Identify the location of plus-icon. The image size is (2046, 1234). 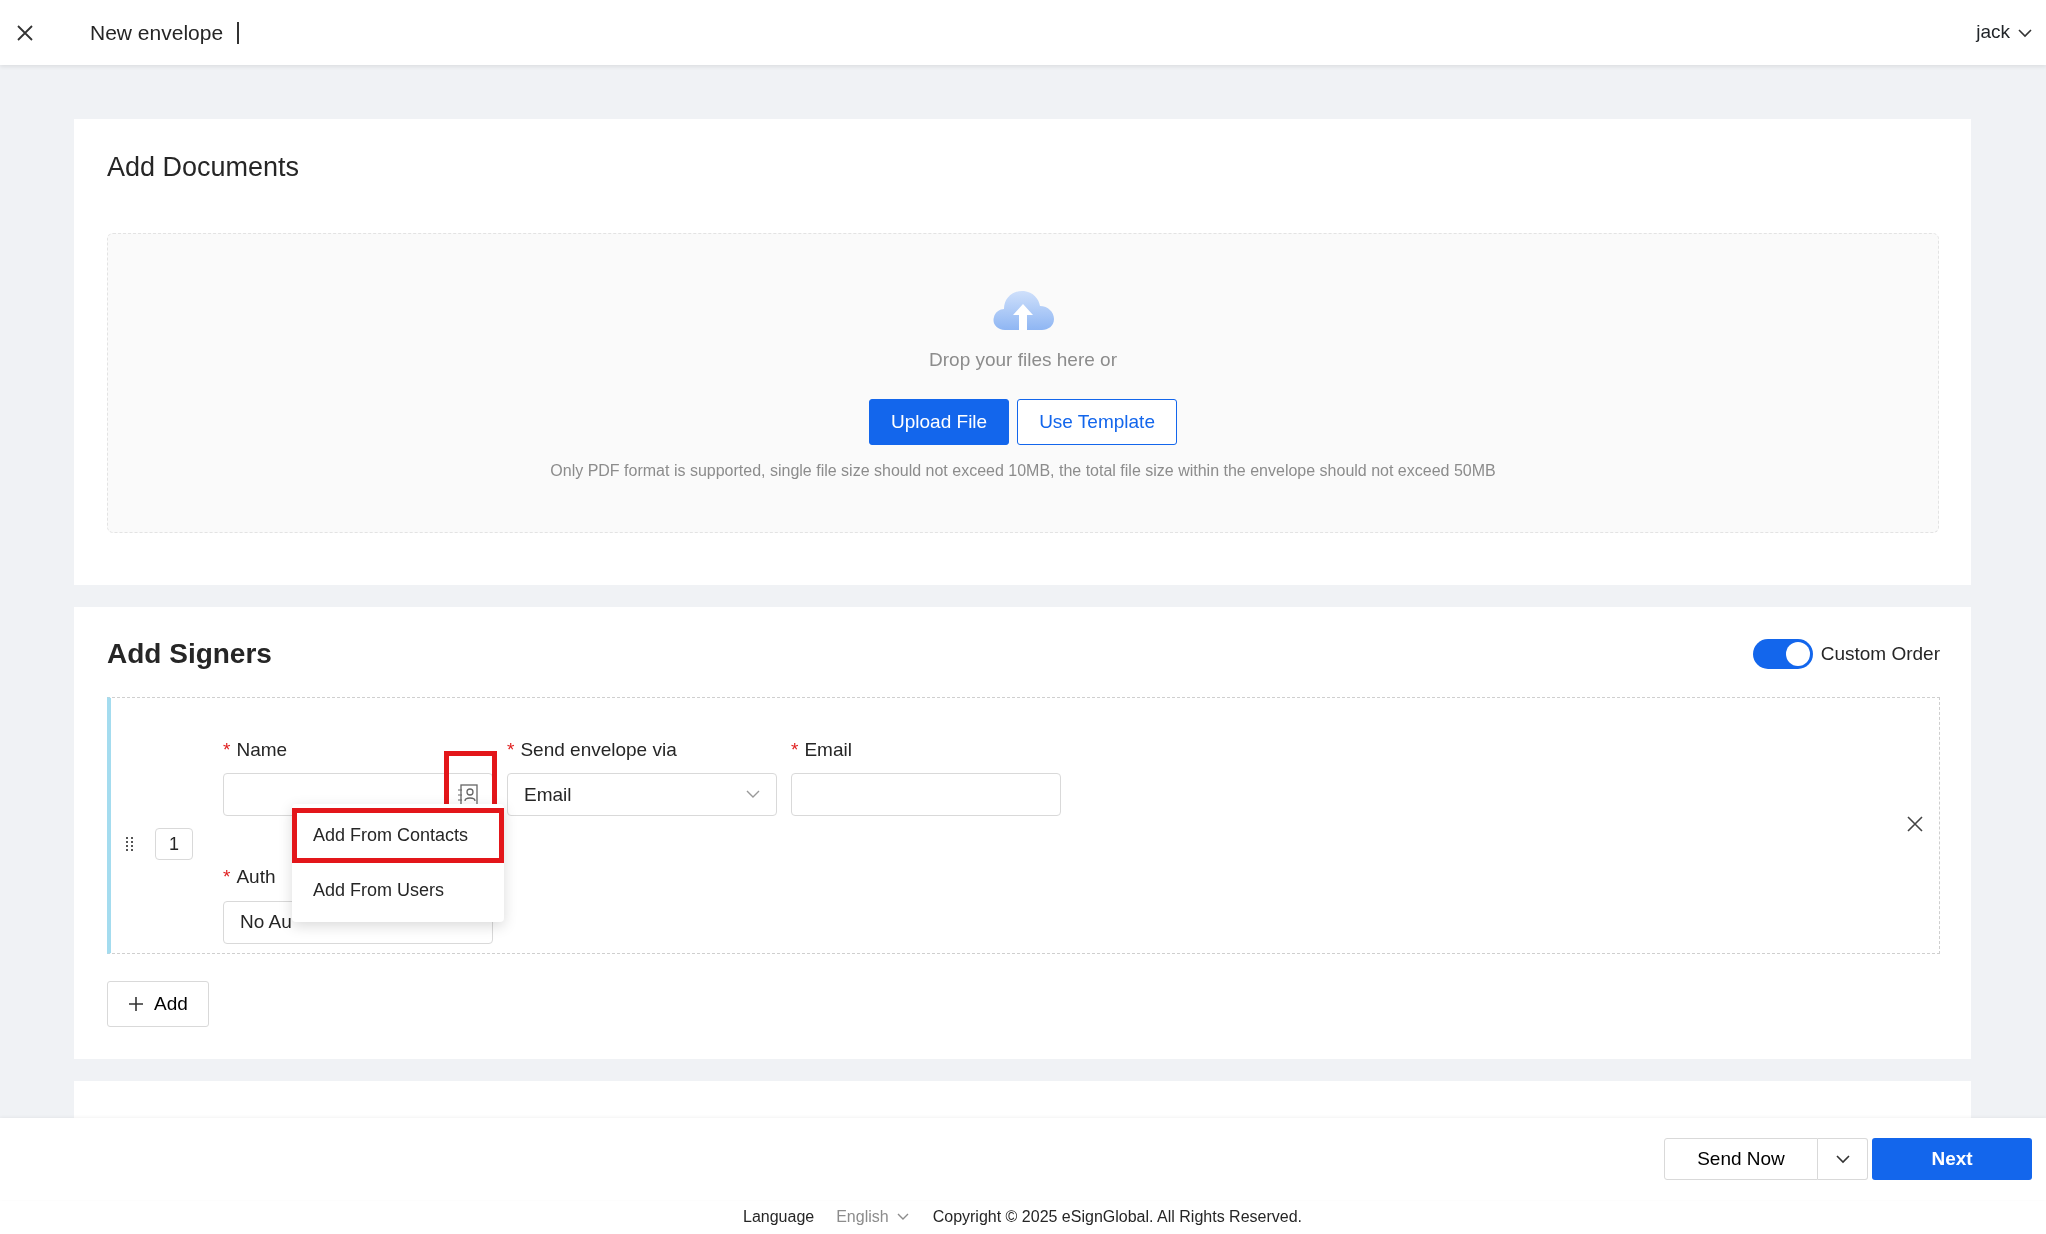
(136, 1004).